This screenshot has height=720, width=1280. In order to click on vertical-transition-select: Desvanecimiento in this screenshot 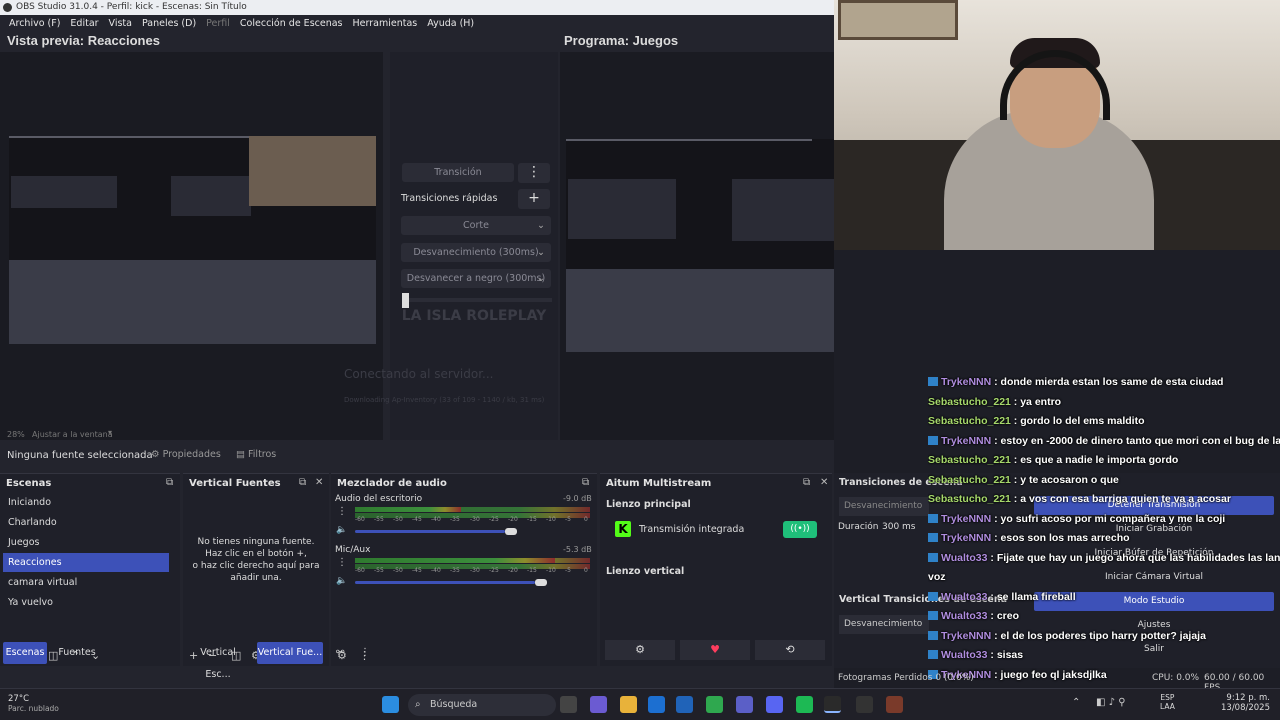, I will do `click(884, 624)`.